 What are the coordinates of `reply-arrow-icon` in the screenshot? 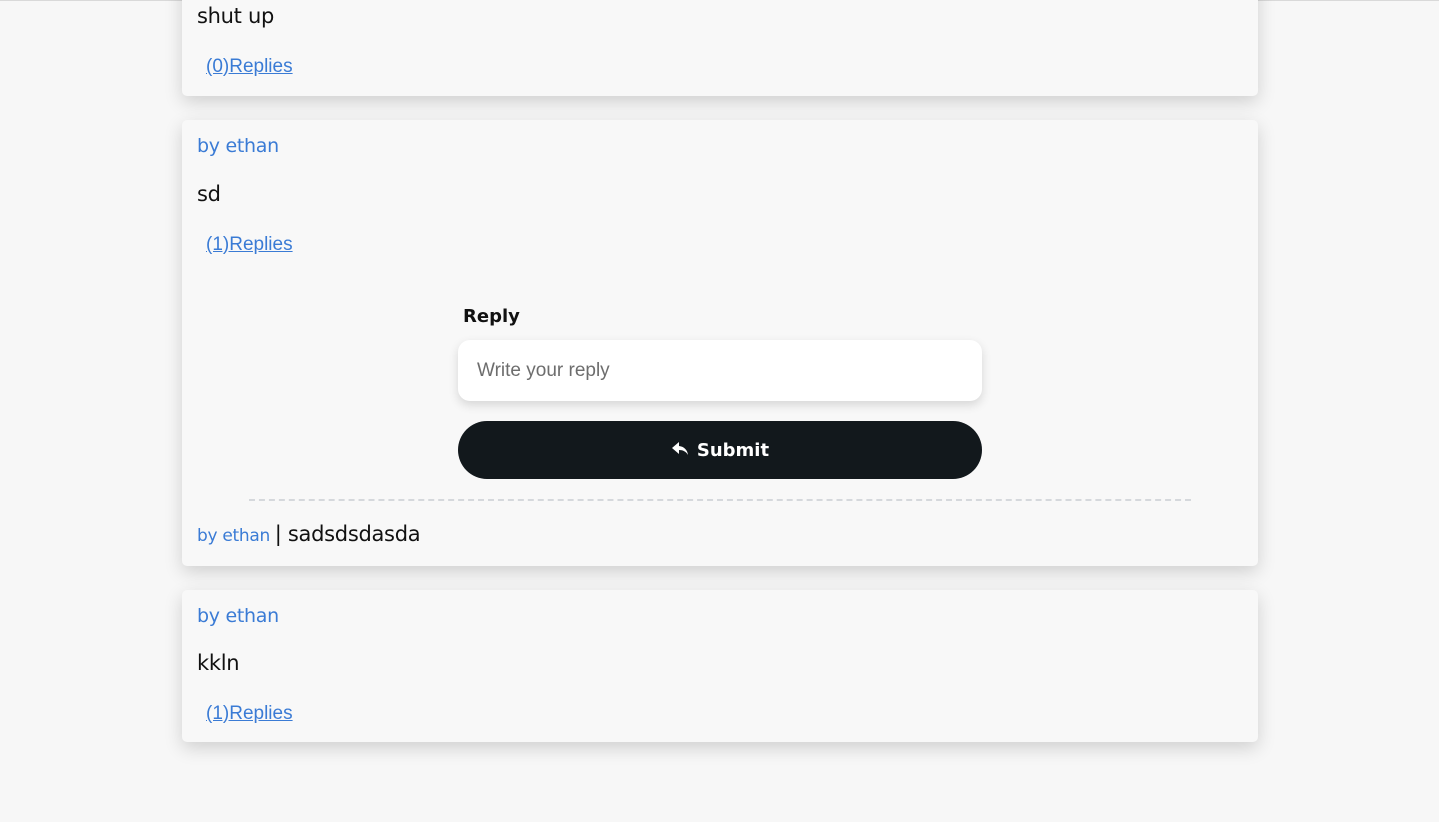 It's located at (681, 450).